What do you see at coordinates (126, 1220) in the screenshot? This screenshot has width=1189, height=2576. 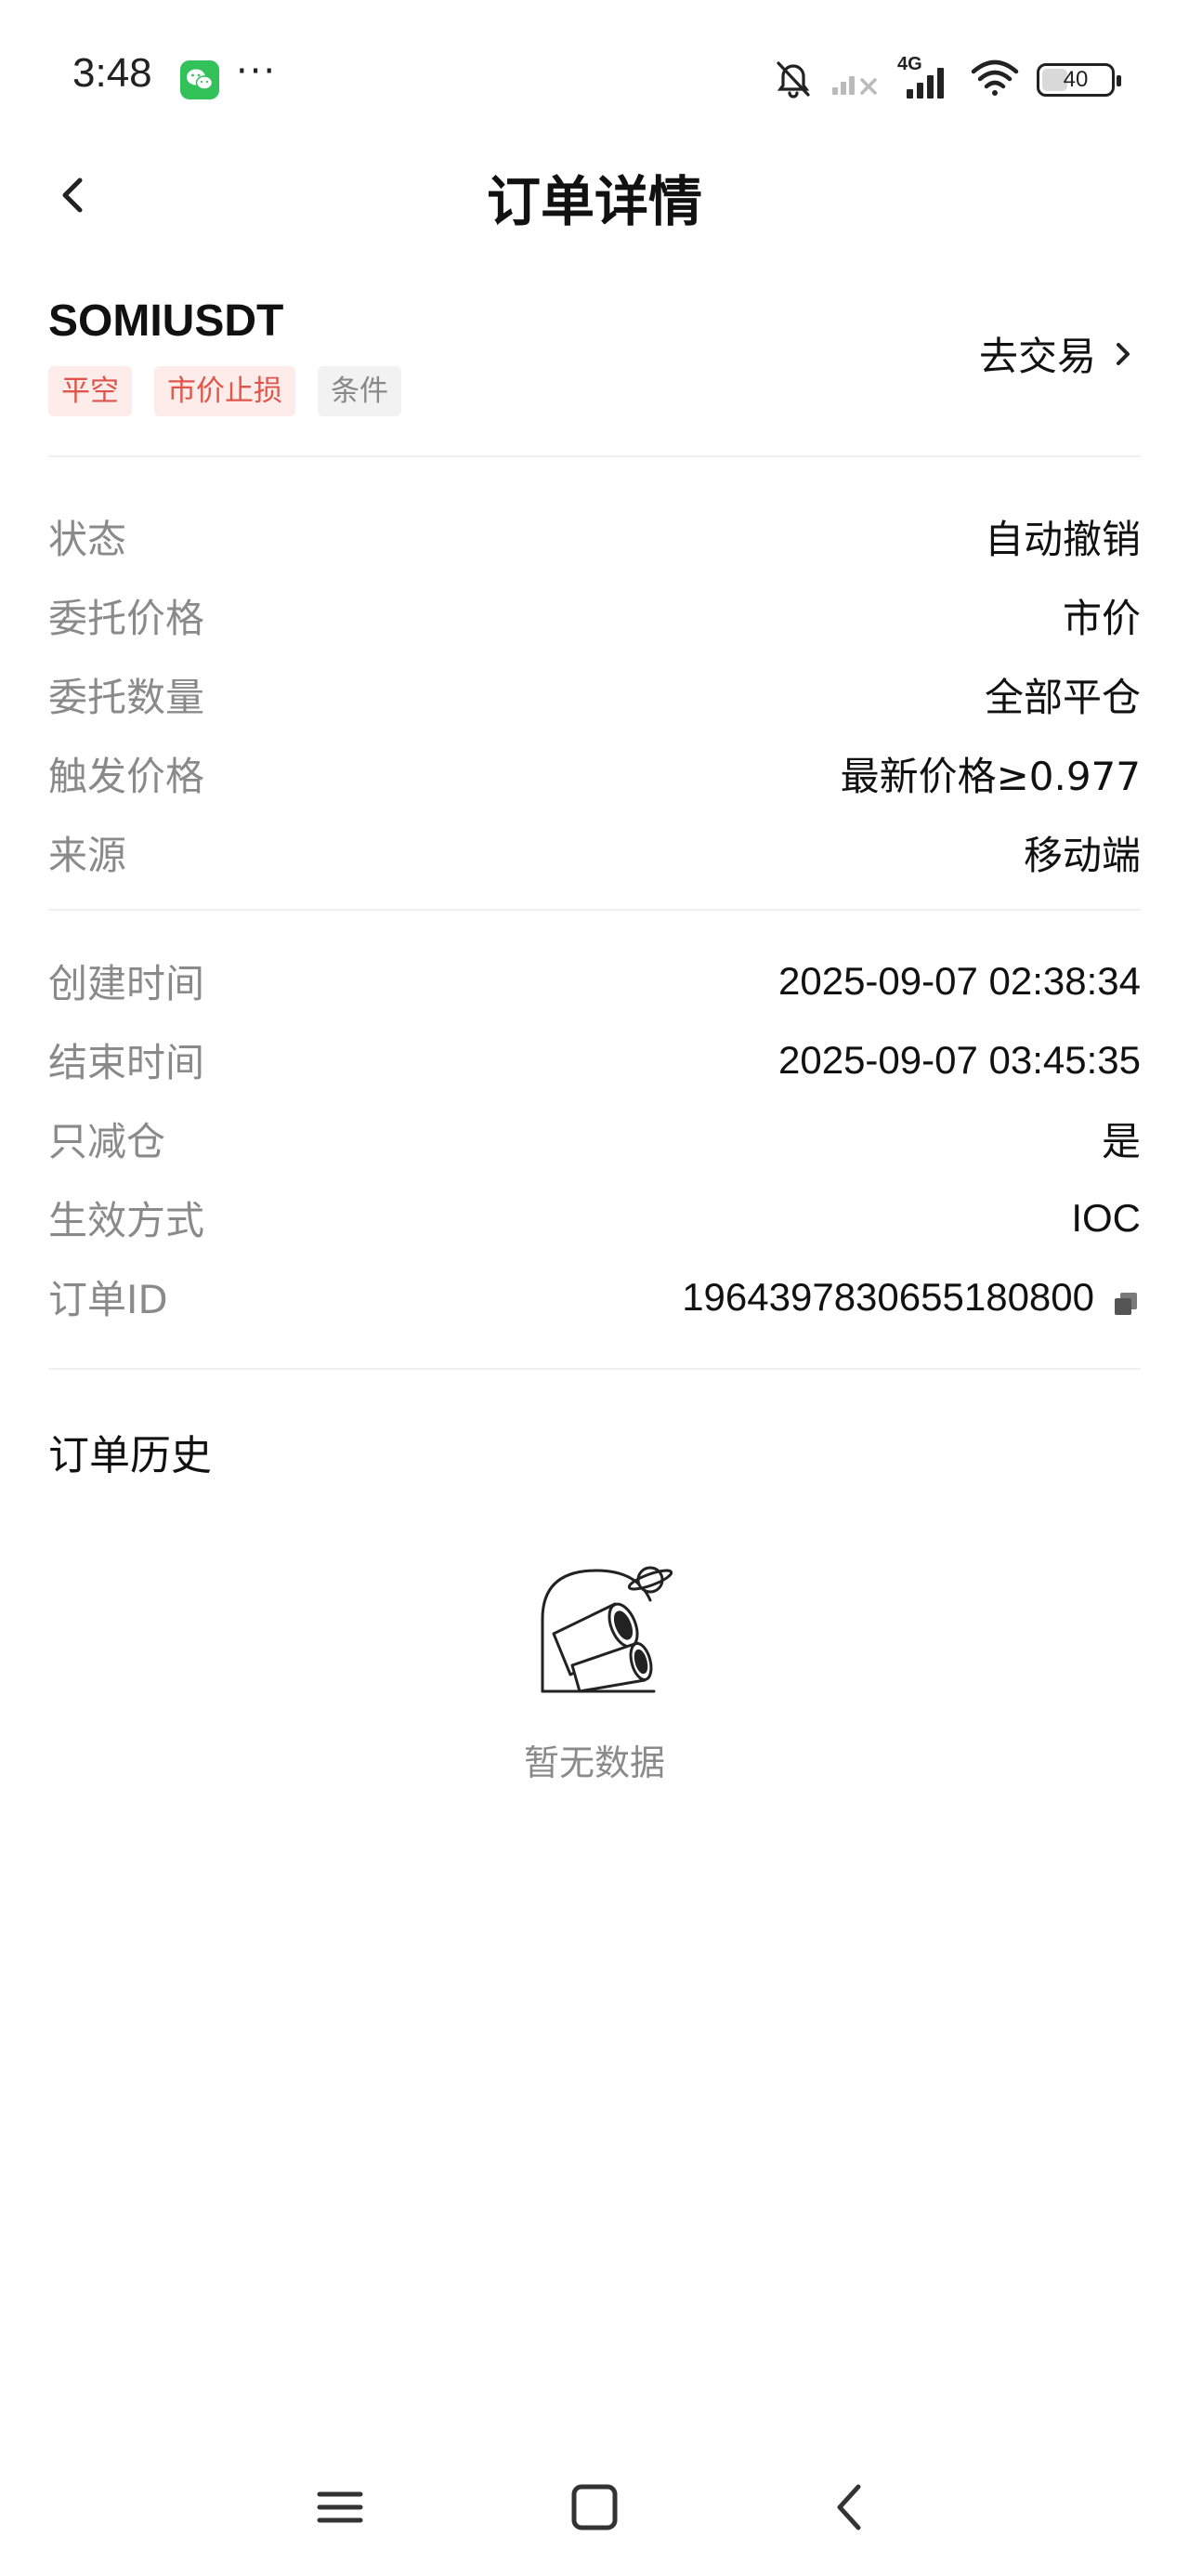 I see `detail-label: 生效方式` at bounding box center [126, 1220].